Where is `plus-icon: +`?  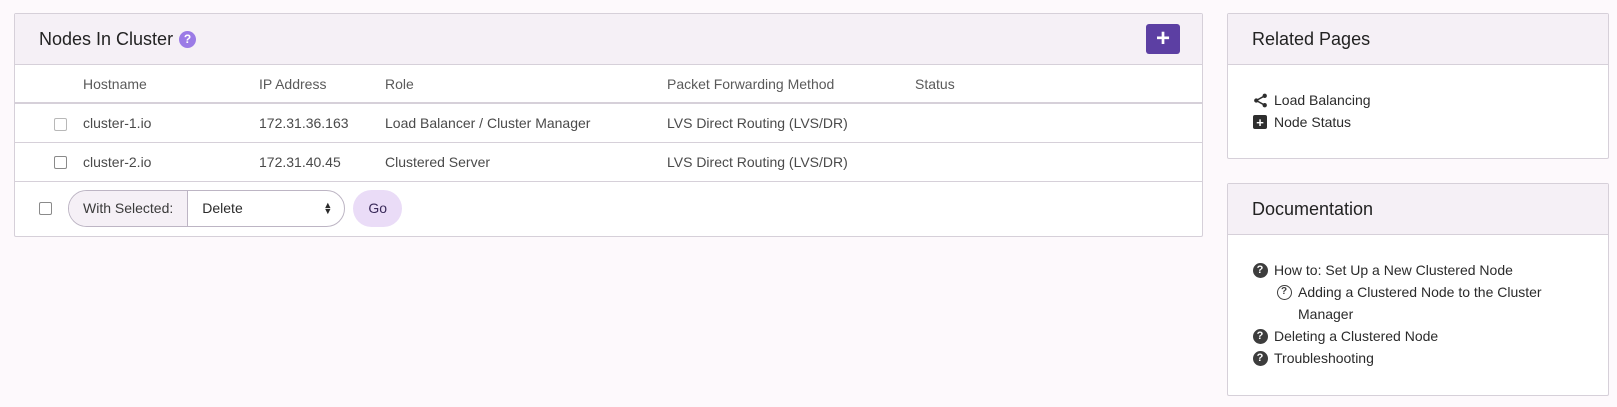 plus-icon: + is located at coordinates (1162, 38).